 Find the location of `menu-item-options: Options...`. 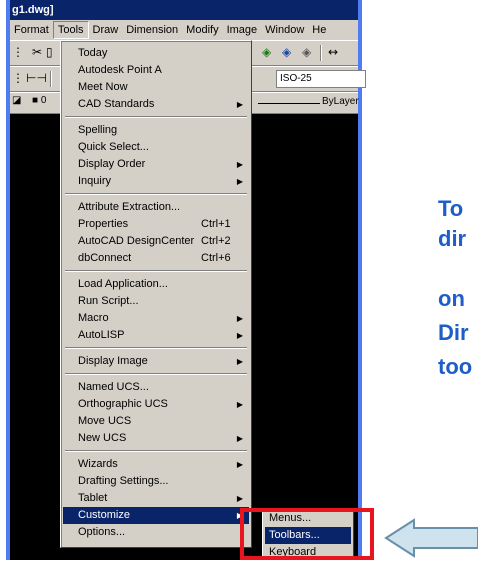

menu-item-options: Options... is located at coordinates (156, 532).